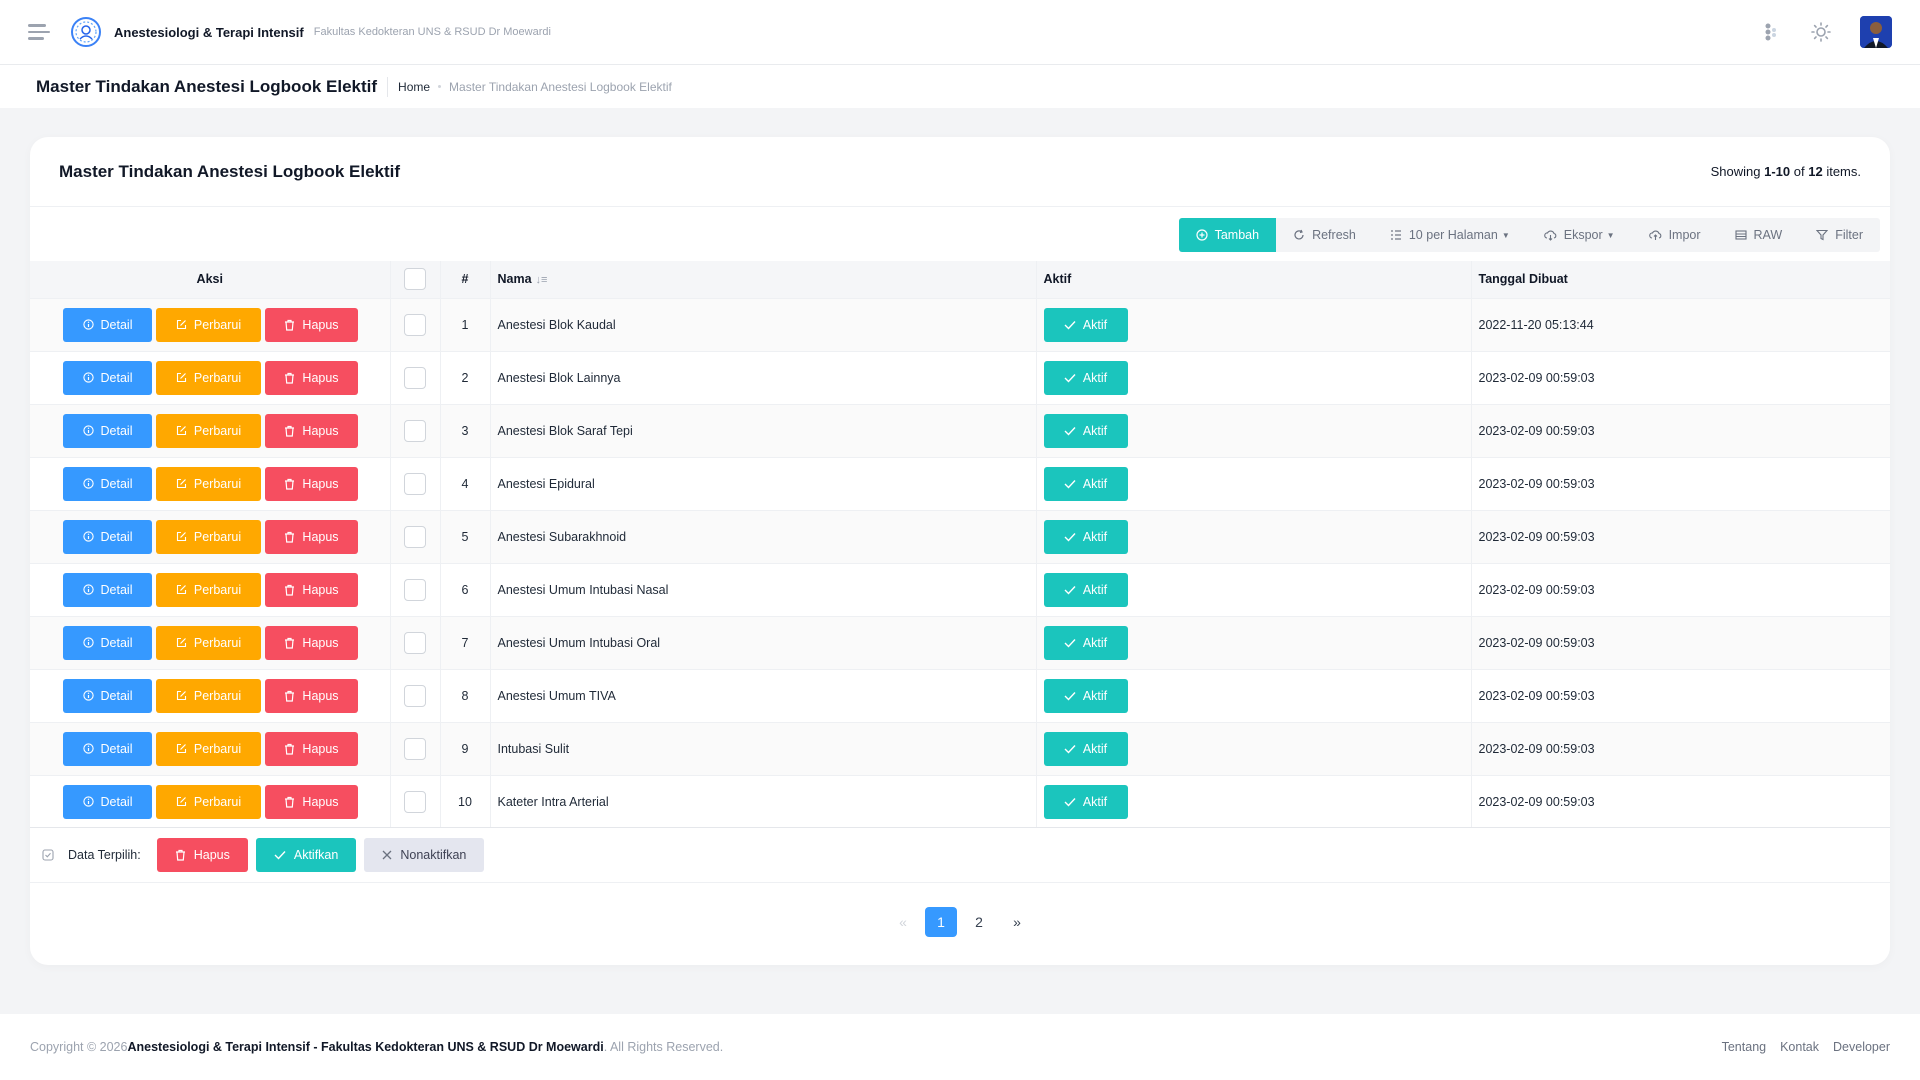 The image size is (1920, 1080). Describe the element at coordinates (1453, 235) in the screenshot. I see `per-page-label: 10 per Halaman` at that location.